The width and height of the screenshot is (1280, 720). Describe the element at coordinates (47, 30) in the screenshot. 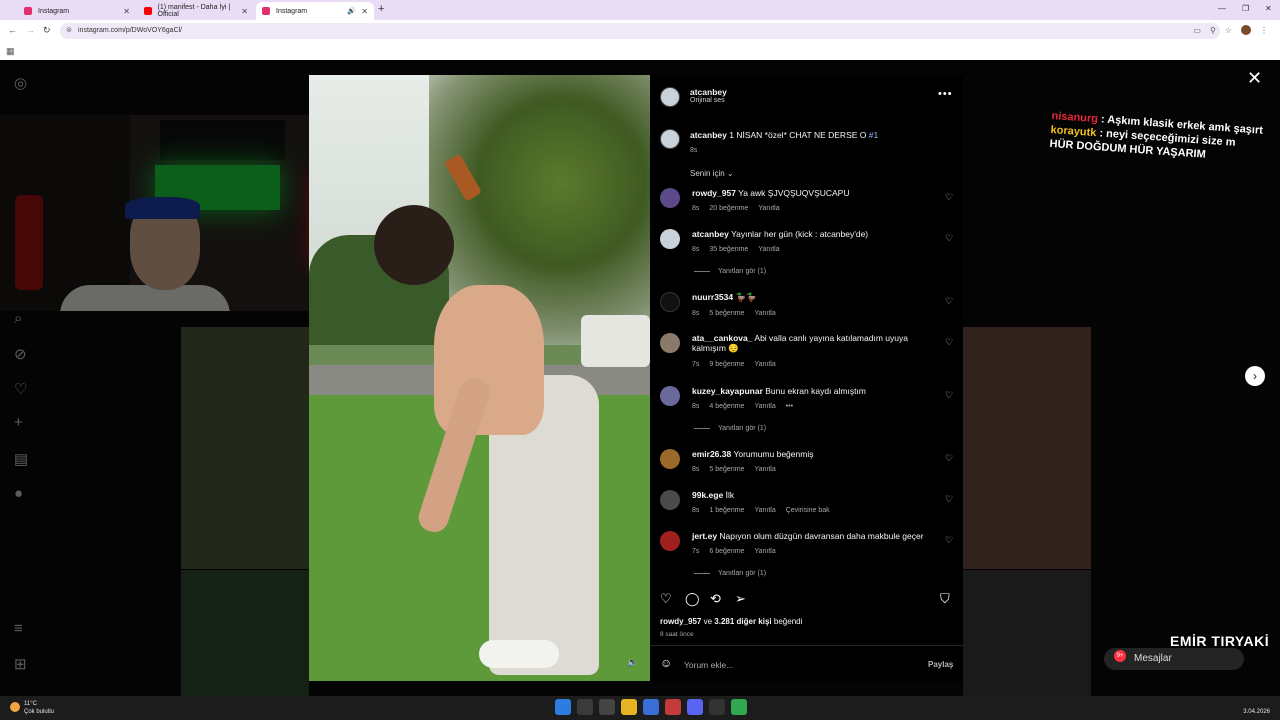

I see `reload-icon: ↻` at that location.